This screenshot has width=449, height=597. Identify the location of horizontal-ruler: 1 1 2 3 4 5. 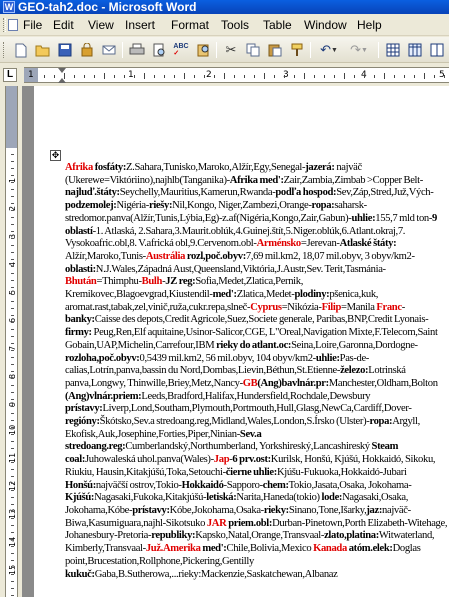
(236, 75).